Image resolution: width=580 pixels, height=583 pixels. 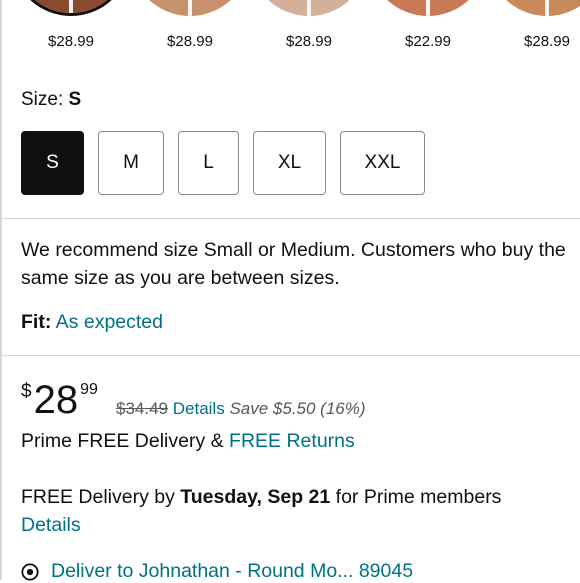 I want to click on price-details-link: Details, so click(x=199, y=408).